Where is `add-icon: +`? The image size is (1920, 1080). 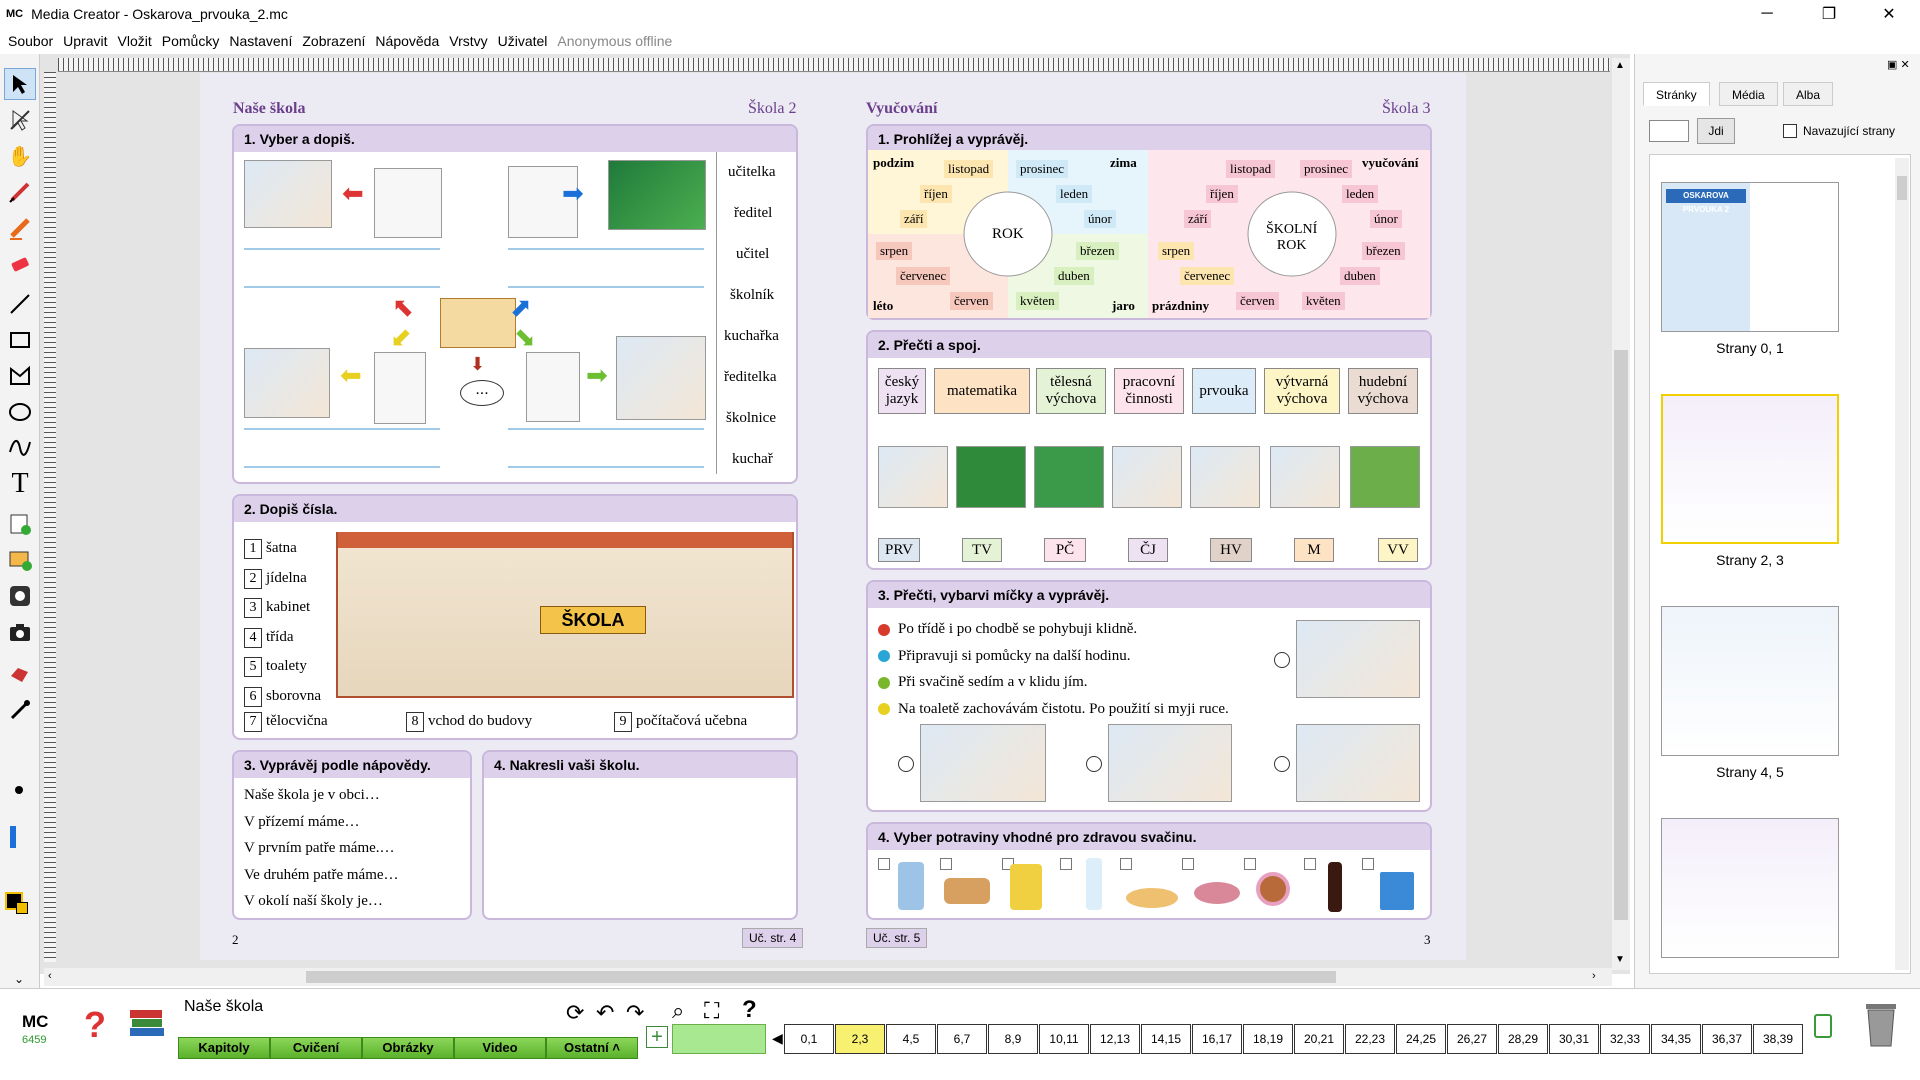
add-icon: + is located at coordinates (657, 1037).